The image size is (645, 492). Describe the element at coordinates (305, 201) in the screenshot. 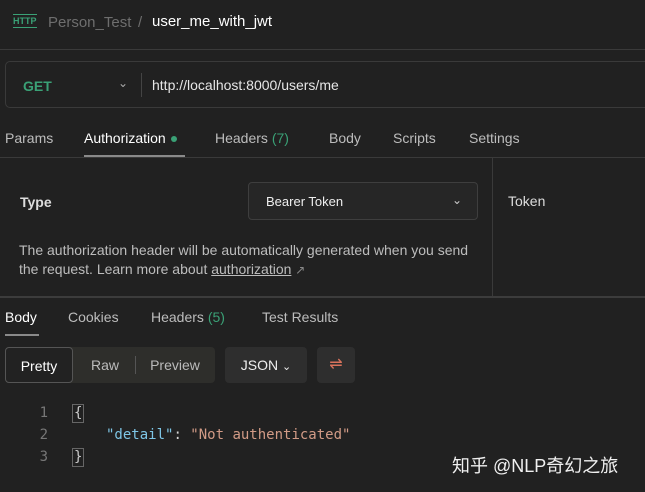

I see `auth-type-value: Bearer Token` at that location.